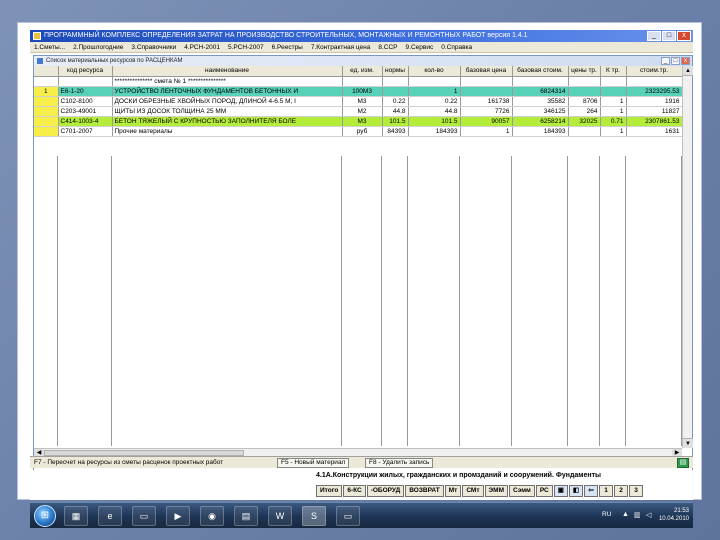 The height and width of the screenshot is (540, 720). Describe the element at coordinates (354, 491) in the screenshot. I see `6-ks-button: 6-КС` at that location.